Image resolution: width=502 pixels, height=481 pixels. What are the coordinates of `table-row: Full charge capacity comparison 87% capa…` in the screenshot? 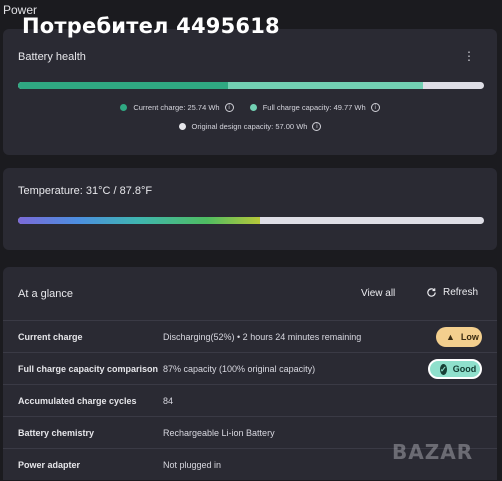 It's located at (250, 368).